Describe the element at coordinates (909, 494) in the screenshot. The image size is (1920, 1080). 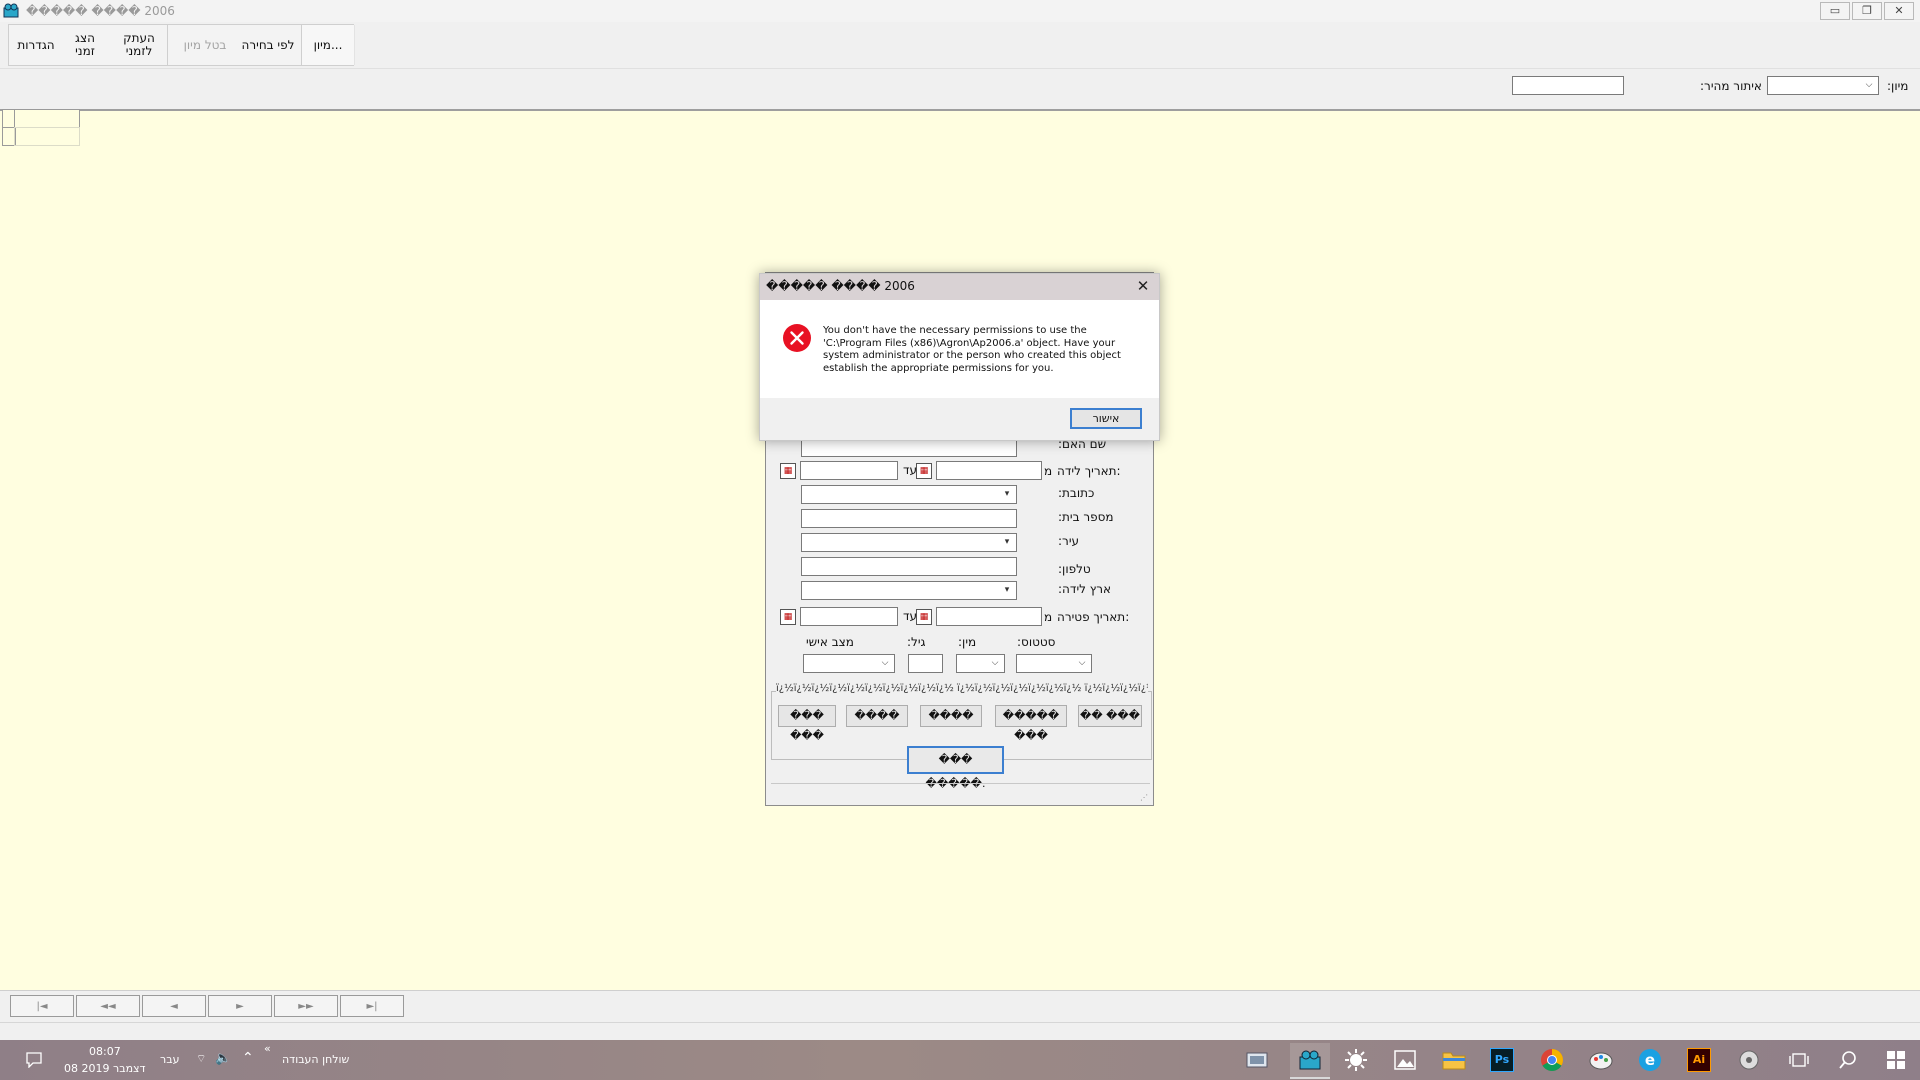
I see `address-select: ▾` at that location.